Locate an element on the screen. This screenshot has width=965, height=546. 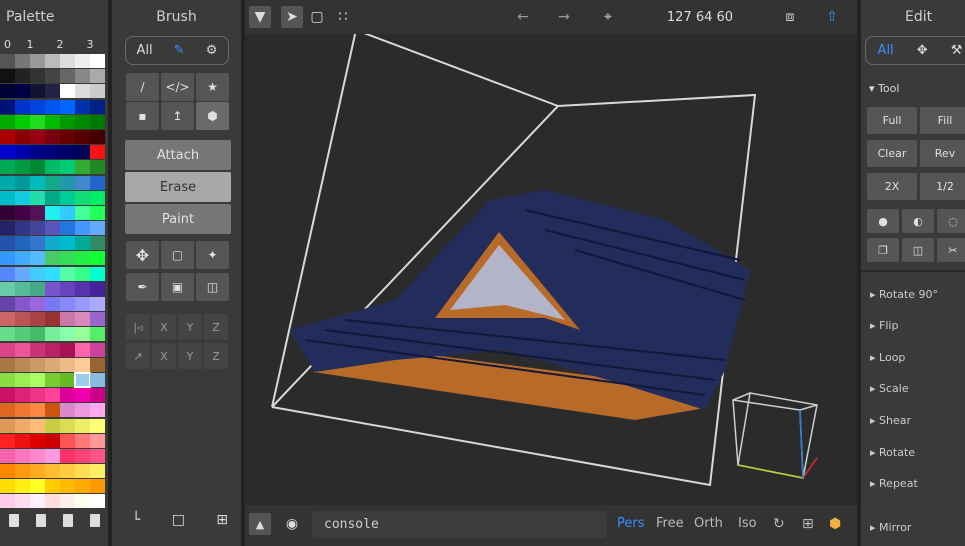
extrude-tool-icon: ↥ is located at coordinates (177, 116).